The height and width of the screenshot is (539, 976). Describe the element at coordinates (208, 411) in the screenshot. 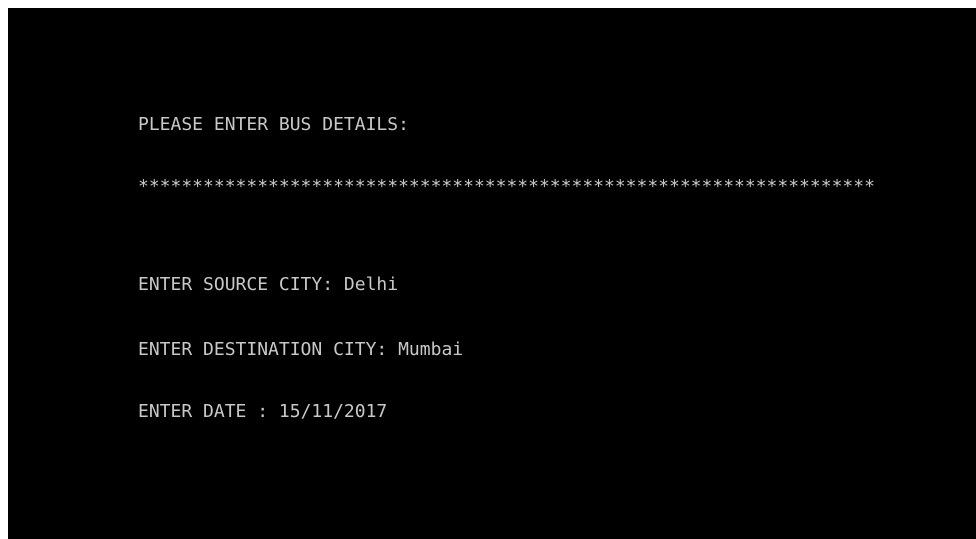

I see `date-label: ENTER DATE :` at that location.